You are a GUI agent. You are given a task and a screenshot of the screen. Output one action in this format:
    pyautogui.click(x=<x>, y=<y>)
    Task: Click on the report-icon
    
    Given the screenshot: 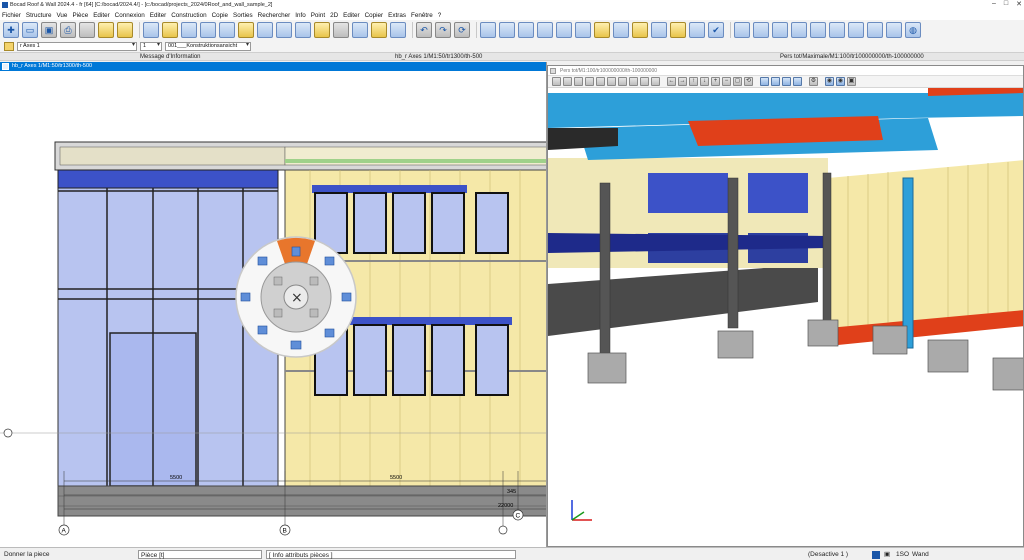 What is the action you would take?
    pyautogui.click(x=856, y=30)
    